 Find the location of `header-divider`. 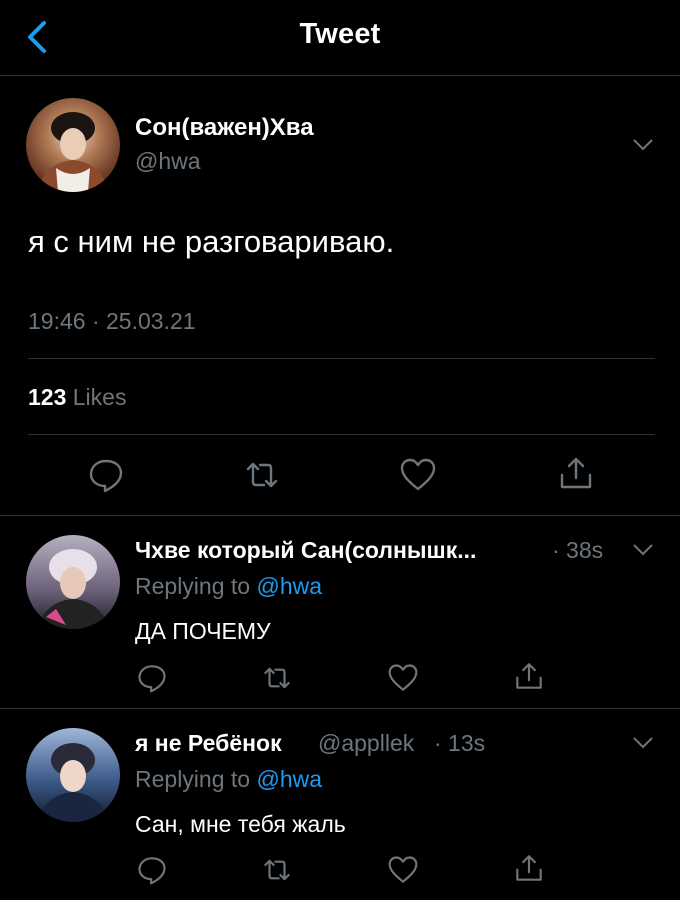

header-divider is located at coordinates (340, 75).